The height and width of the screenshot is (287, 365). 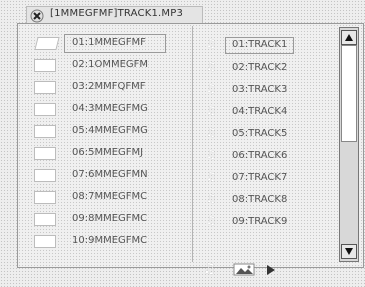 I want to click on play-icon, so click(x=271, y=270).